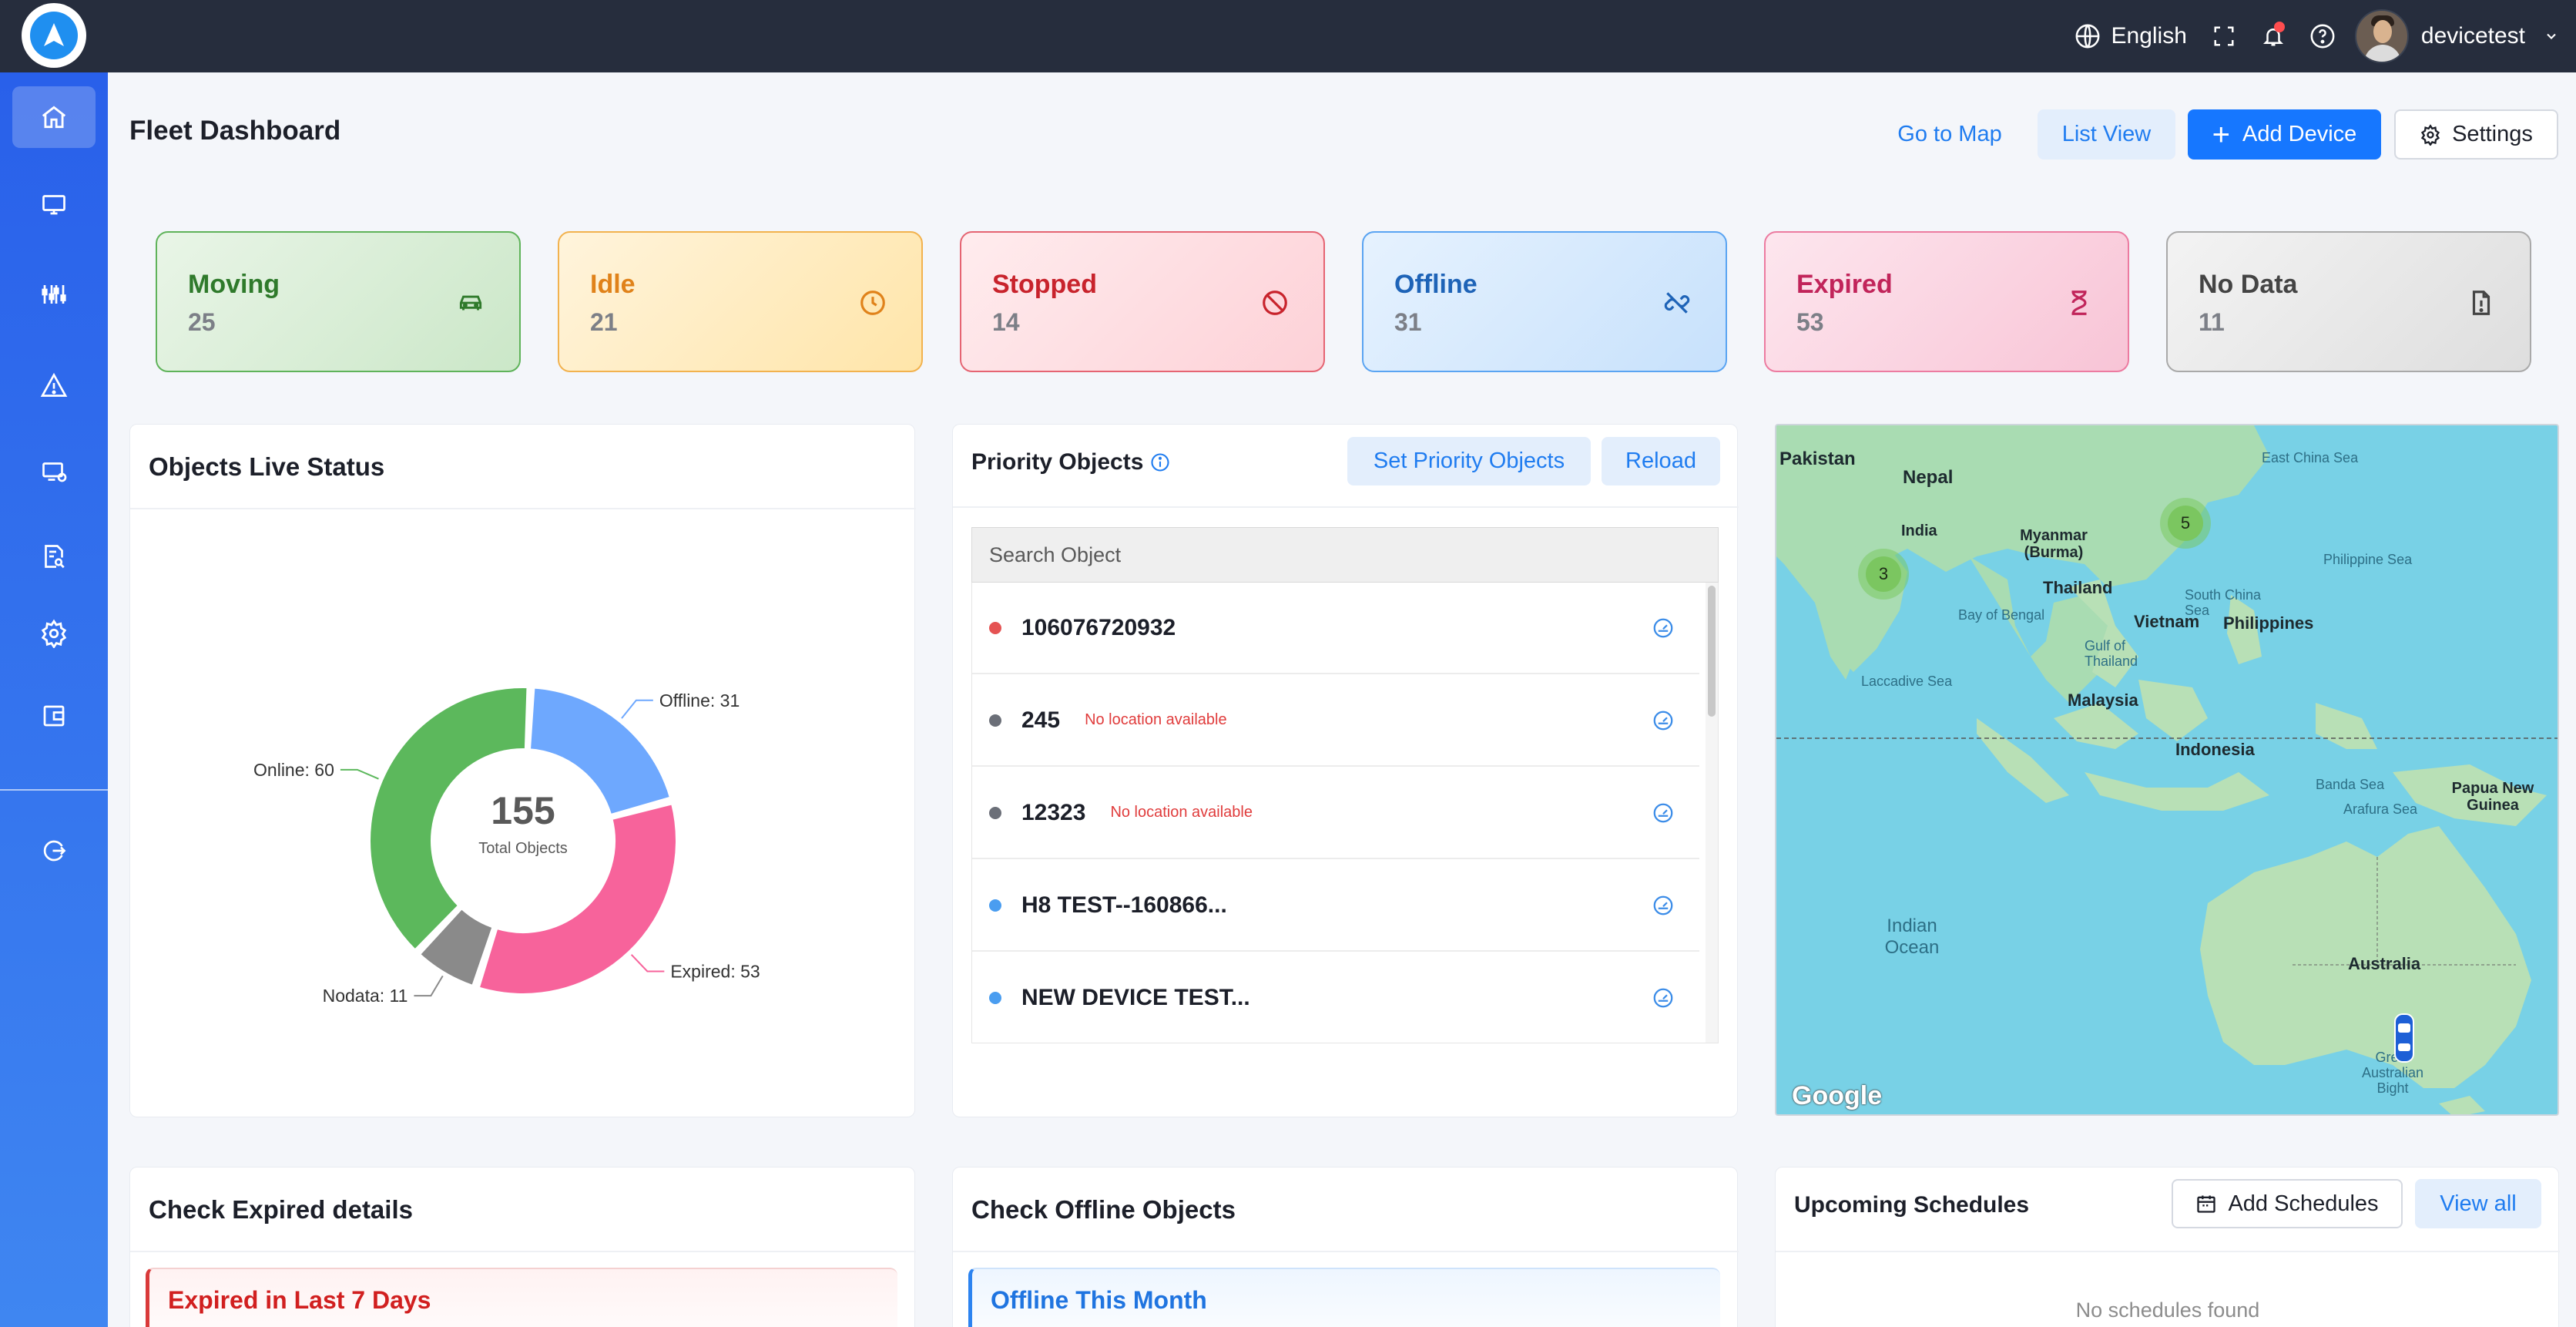  What do you see at coordinates (54, 294) in the screenshot?
I see `sidebar-item-controls` at bounding box center [54, 294].